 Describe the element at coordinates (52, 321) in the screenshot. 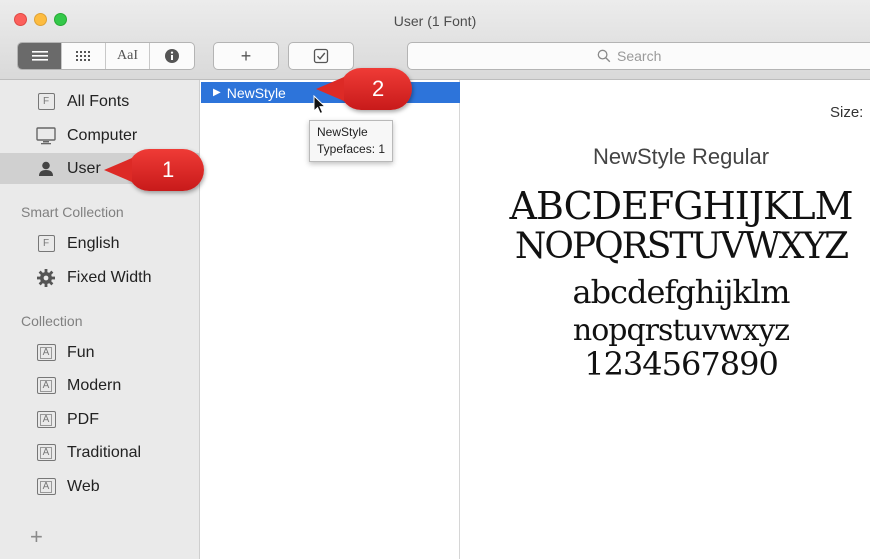

I see `collection-heading: Collection` at that location.